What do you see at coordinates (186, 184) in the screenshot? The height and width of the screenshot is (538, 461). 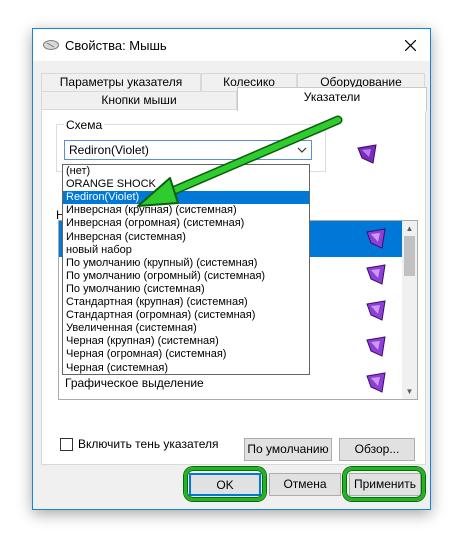 I see `dropdown-option: ORANGE SHOCK` at bounding box center [186, 184].